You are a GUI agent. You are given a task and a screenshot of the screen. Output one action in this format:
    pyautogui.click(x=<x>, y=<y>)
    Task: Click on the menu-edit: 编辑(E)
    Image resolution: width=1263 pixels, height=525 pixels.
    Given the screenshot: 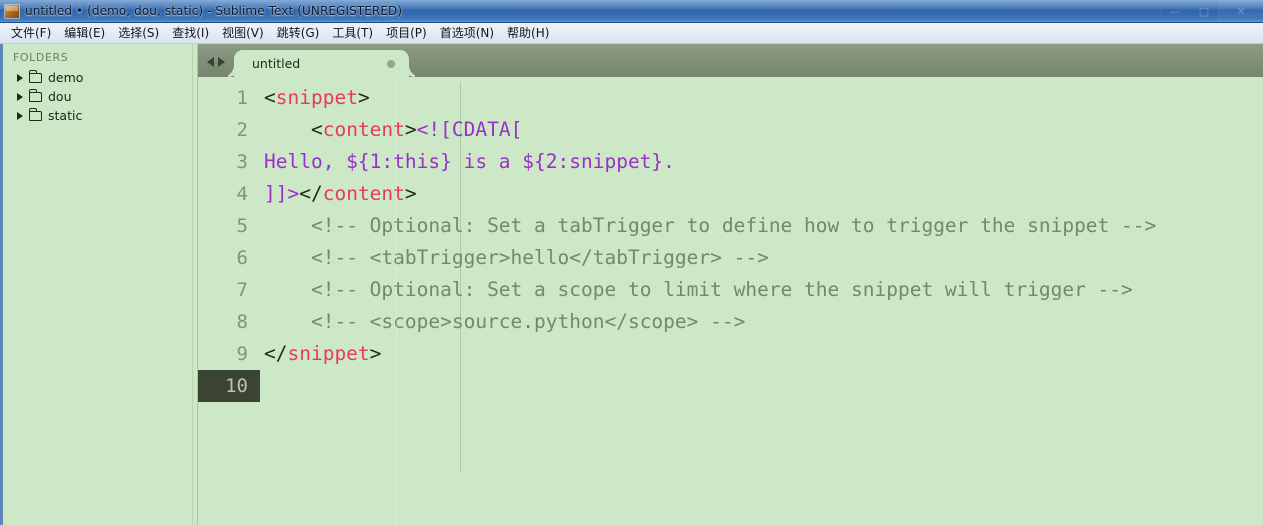 What is the action you would take?
    pyautogui.click(x=85, y=33)
    